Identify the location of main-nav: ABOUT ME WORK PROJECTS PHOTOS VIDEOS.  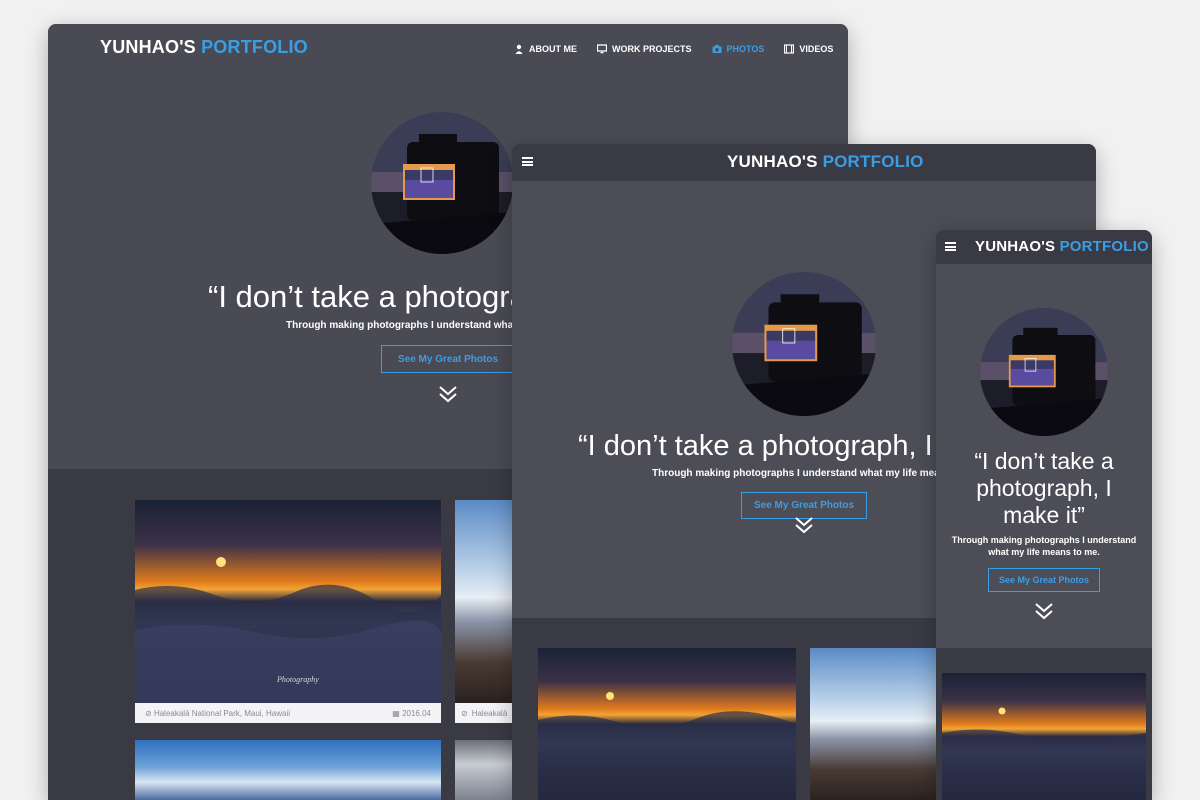
(673, 49).